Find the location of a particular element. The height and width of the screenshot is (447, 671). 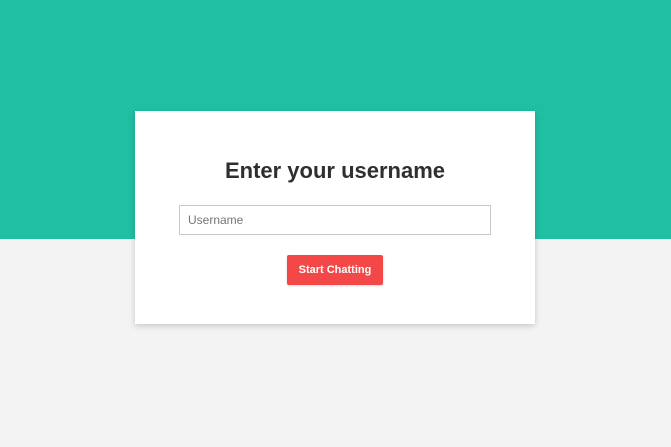

username-input is located at coordinates (335, 220).